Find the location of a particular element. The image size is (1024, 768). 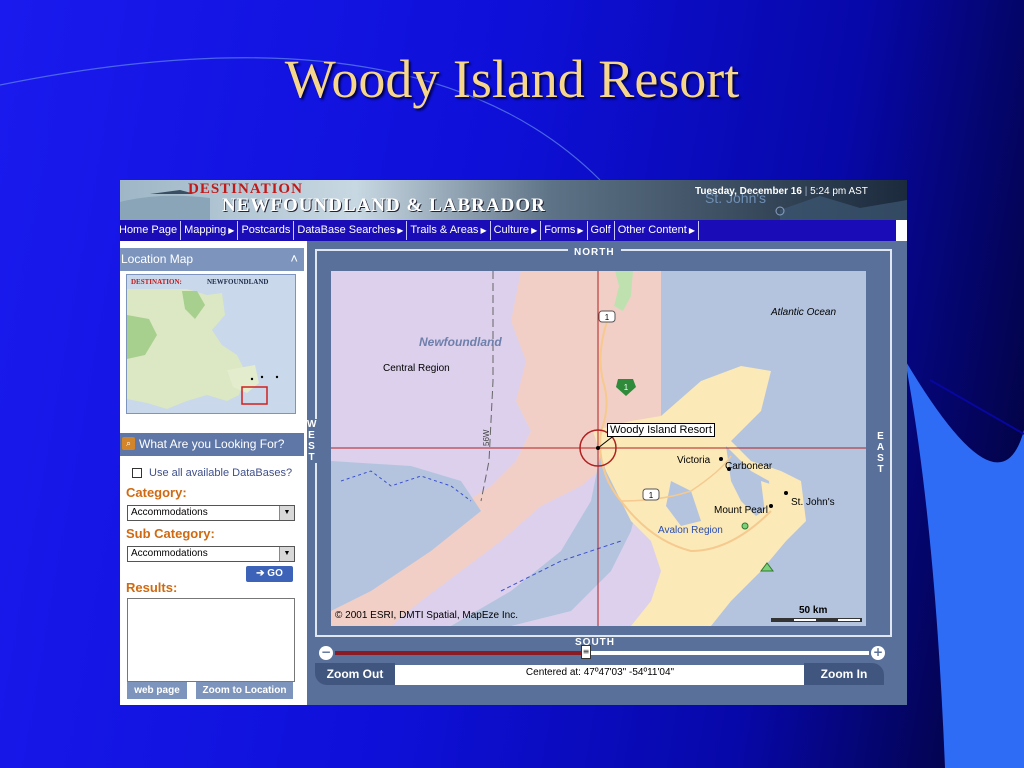

banner-datetime: Tuesday, December 16 | 5:24 pm AST is located at coordinates (781, 191).